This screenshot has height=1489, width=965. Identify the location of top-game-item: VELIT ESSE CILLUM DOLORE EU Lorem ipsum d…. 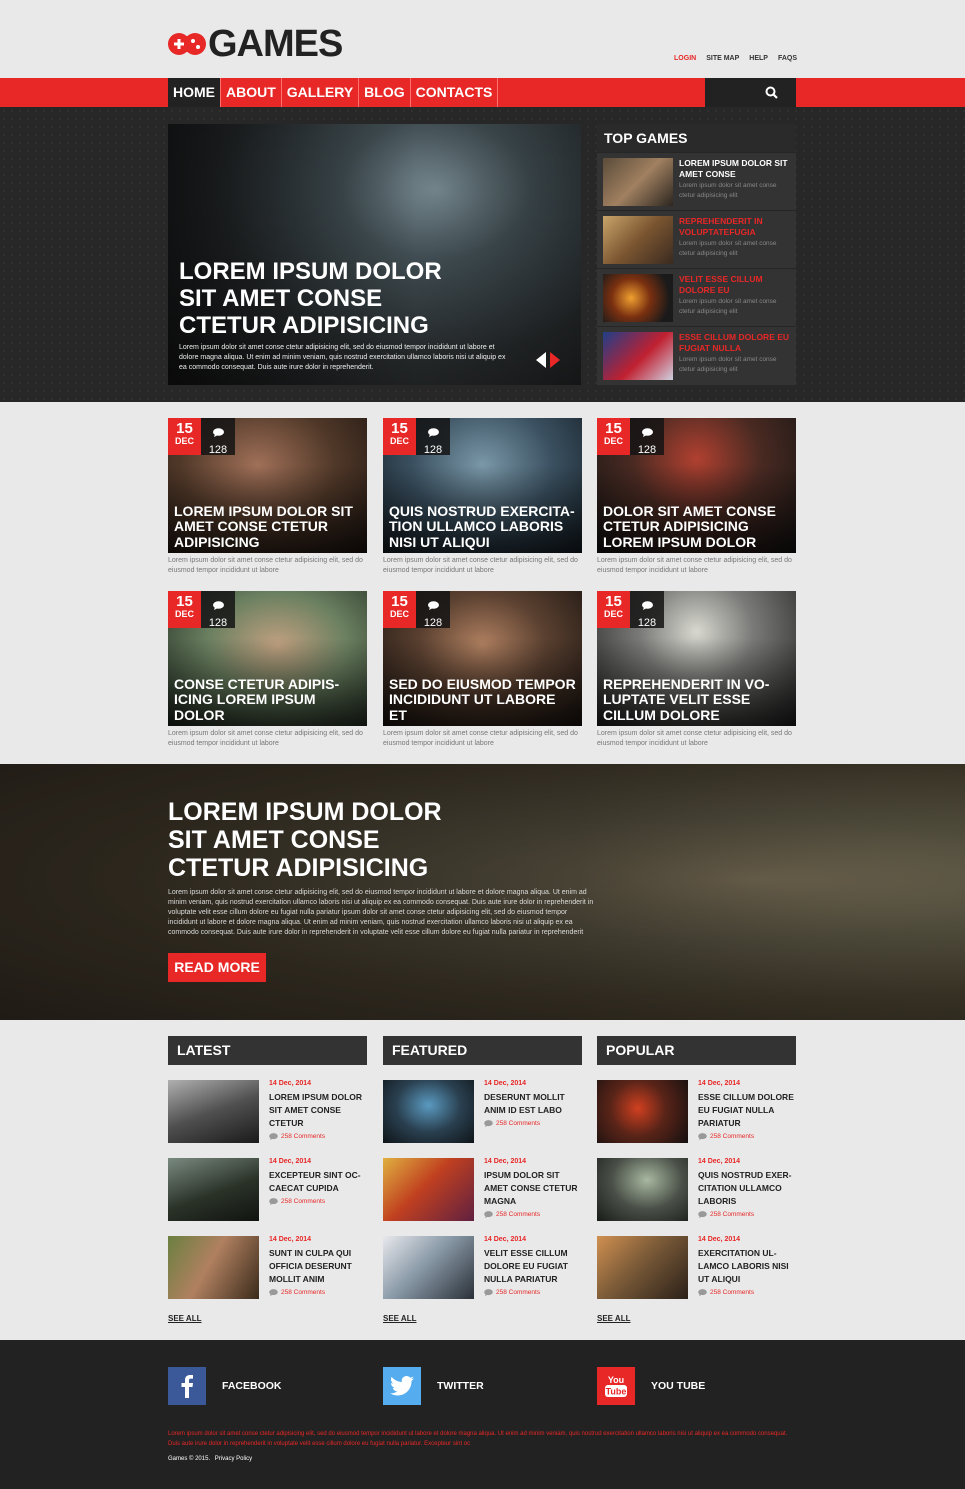
(696, 297).